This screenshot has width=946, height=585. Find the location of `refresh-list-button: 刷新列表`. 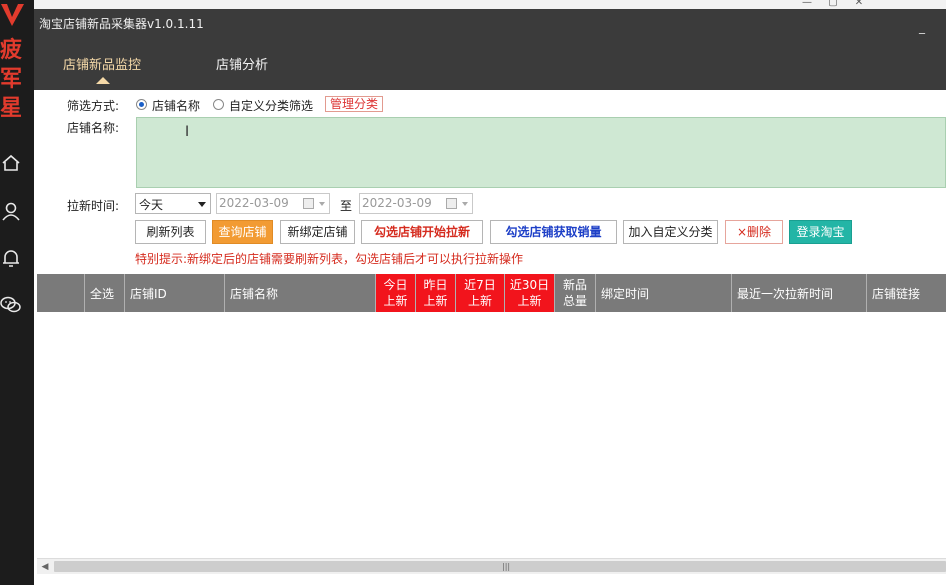

refresh-list-button: 刷新列表 is located at coordinates (170, 232).